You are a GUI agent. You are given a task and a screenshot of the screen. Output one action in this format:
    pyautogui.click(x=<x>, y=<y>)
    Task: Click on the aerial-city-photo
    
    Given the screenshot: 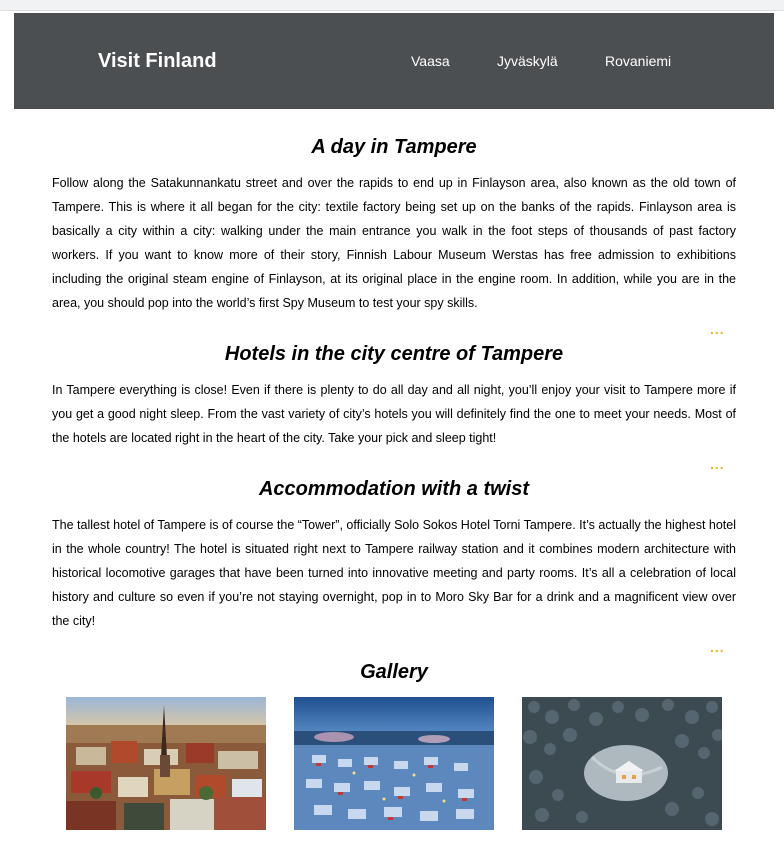 What is the action you would take?
    pyautogui.click(x=166, y=763)
    